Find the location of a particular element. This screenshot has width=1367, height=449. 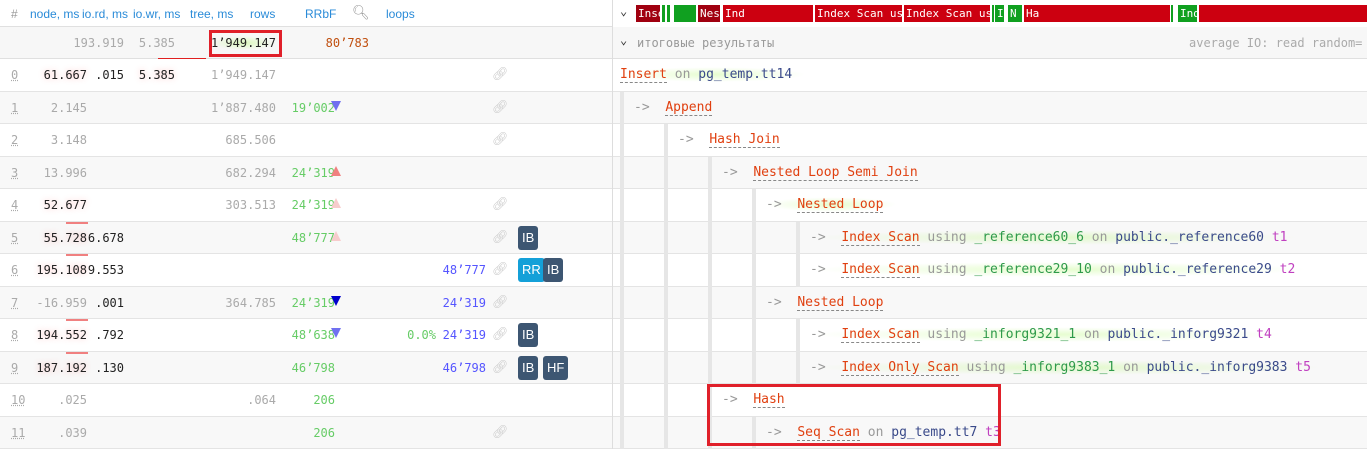

col-loops: loops is located at coordinates (400, 14).